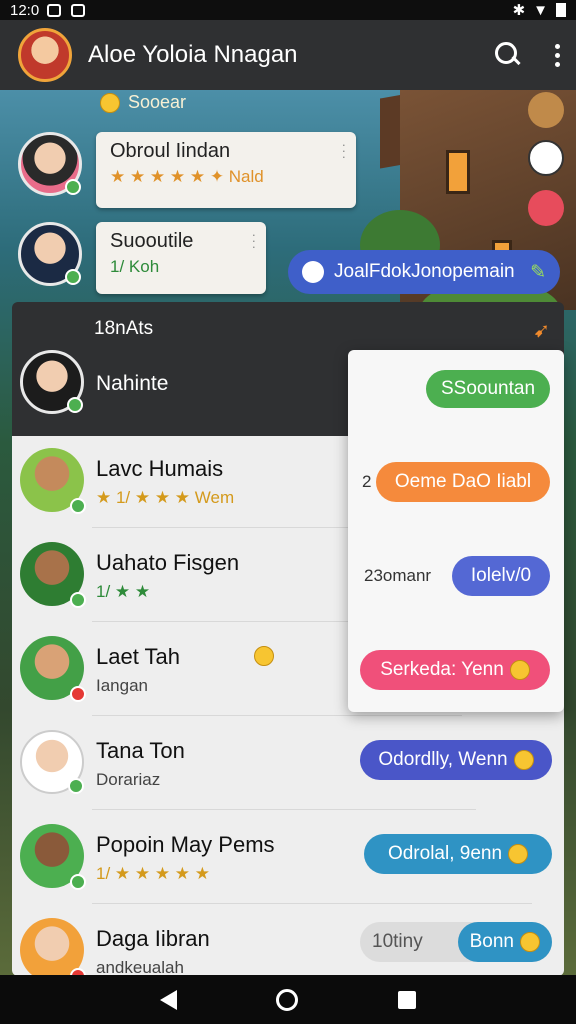  What do you see at coordinates (398, 575) in the screenshot?
I see `row-prefix: 23omanr` at bounding box center [398, 575].